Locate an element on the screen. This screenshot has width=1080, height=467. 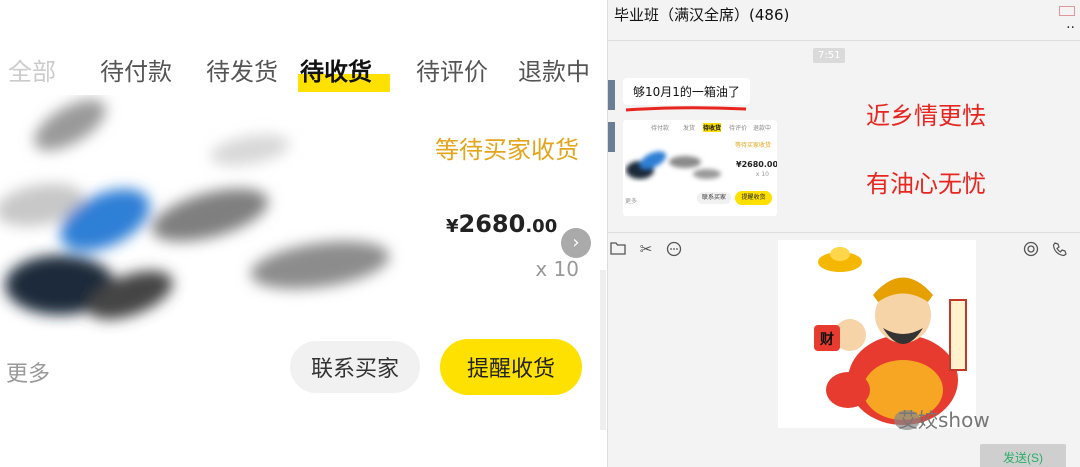
tab-pending-review: 待评价 is located at coordinates (452, 69).